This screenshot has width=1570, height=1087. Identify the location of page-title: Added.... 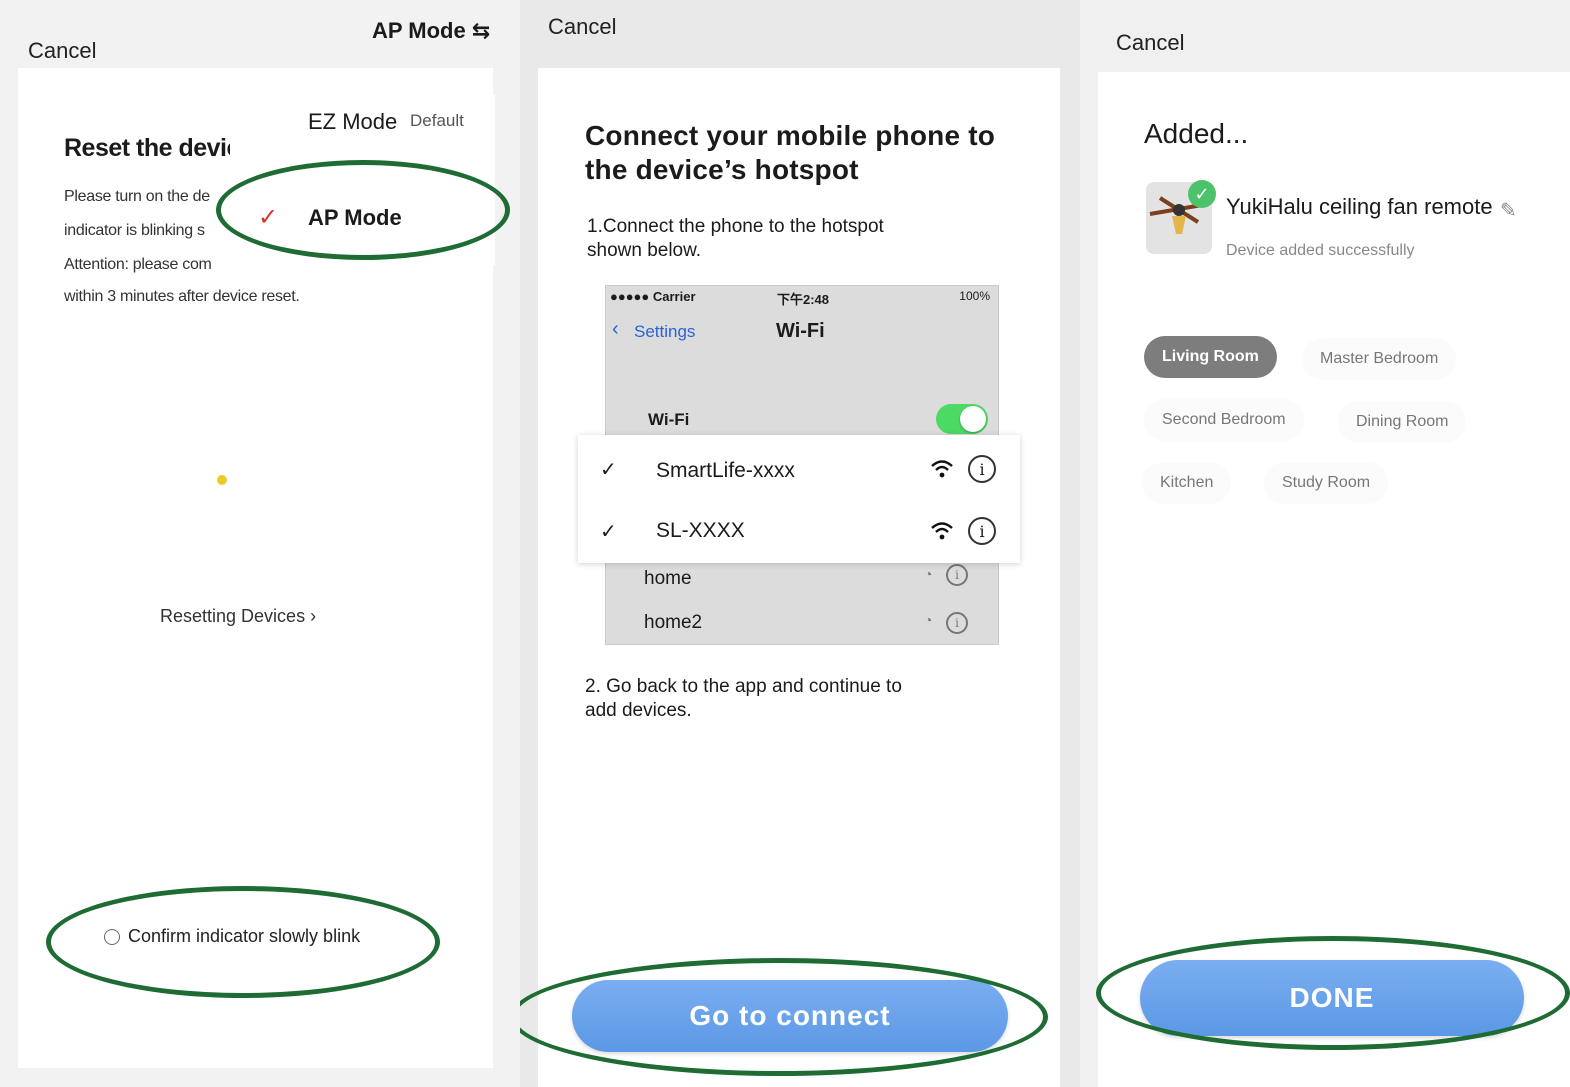
(1196, 133).